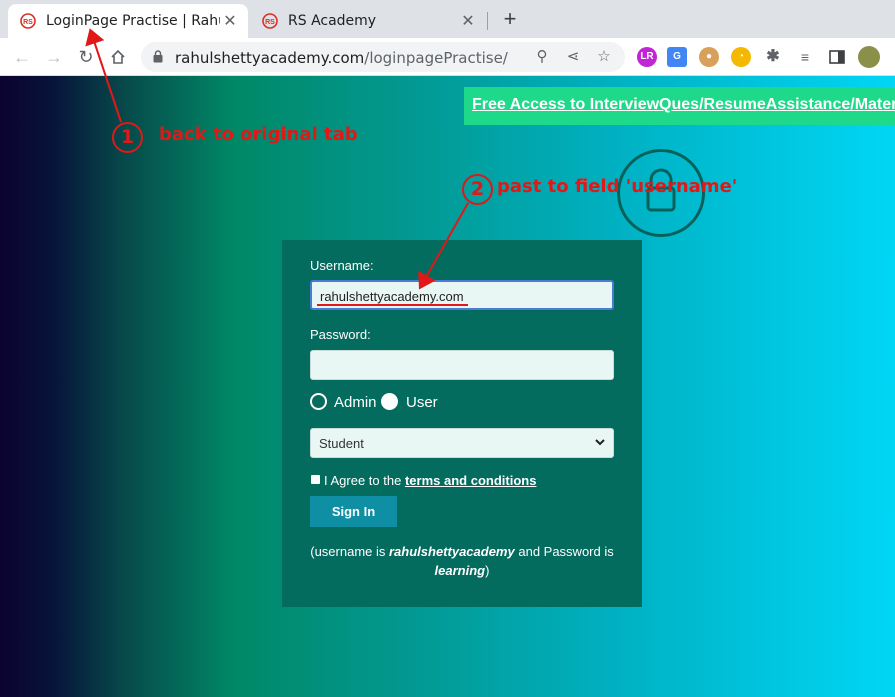 This screenshot has width=895, height=697. Describe the element at coordinates (318, 401) in the screenshot. I see `admin-radio` at that location.